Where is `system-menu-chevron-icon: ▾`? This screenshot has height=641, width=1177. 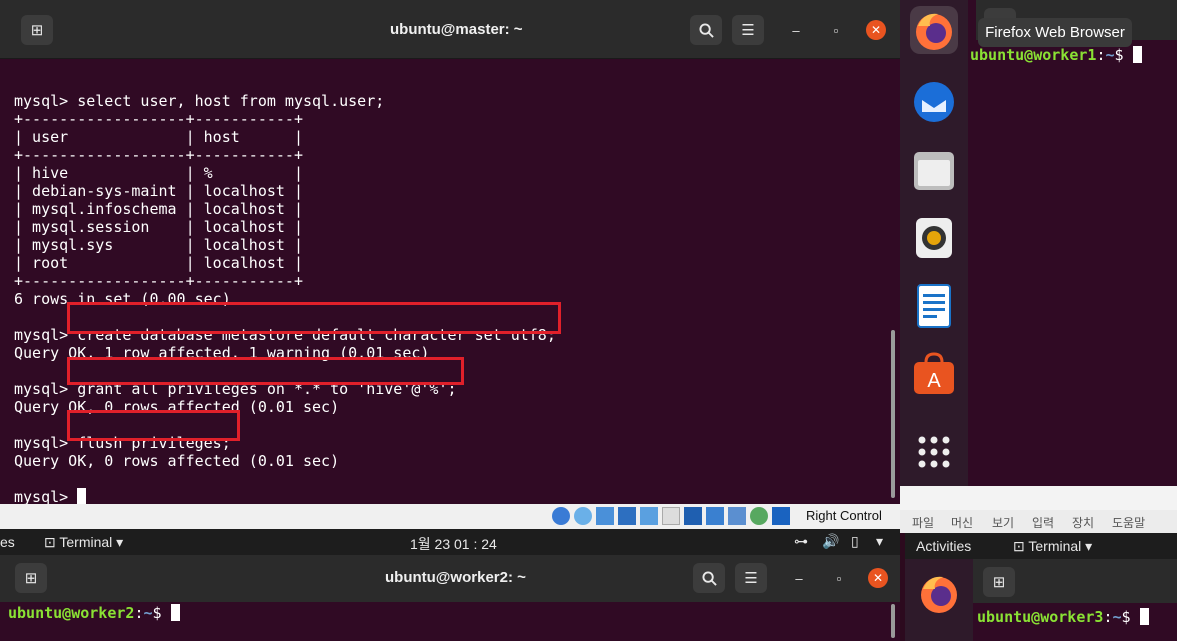 system-menu-chevron-icon: ▾ is located at coordinates (879, 541).